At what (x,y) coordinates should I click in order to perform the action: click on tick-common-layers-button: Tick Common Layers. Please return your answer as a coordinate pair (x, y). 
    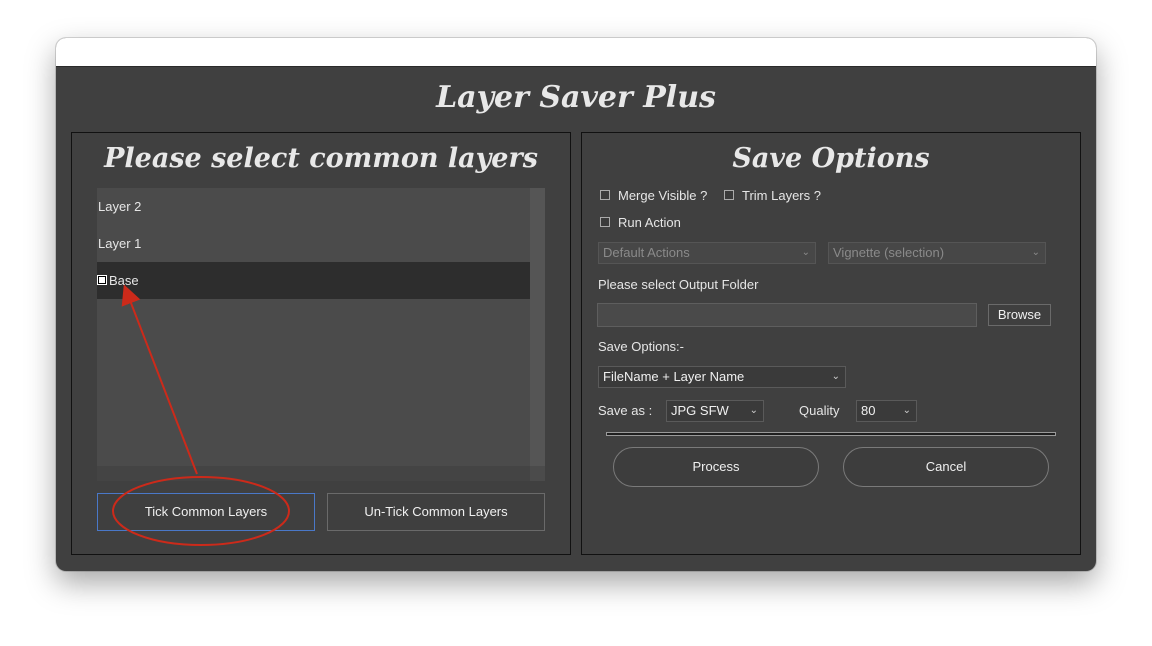
    Looking at the image, I should click on (206, 512).